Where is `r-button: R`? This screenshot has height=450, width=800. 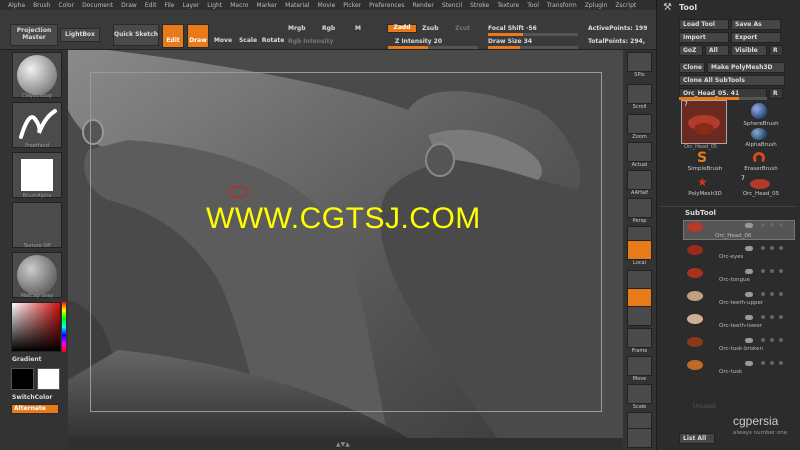 r-button: R is located at coordinates (776, 50).